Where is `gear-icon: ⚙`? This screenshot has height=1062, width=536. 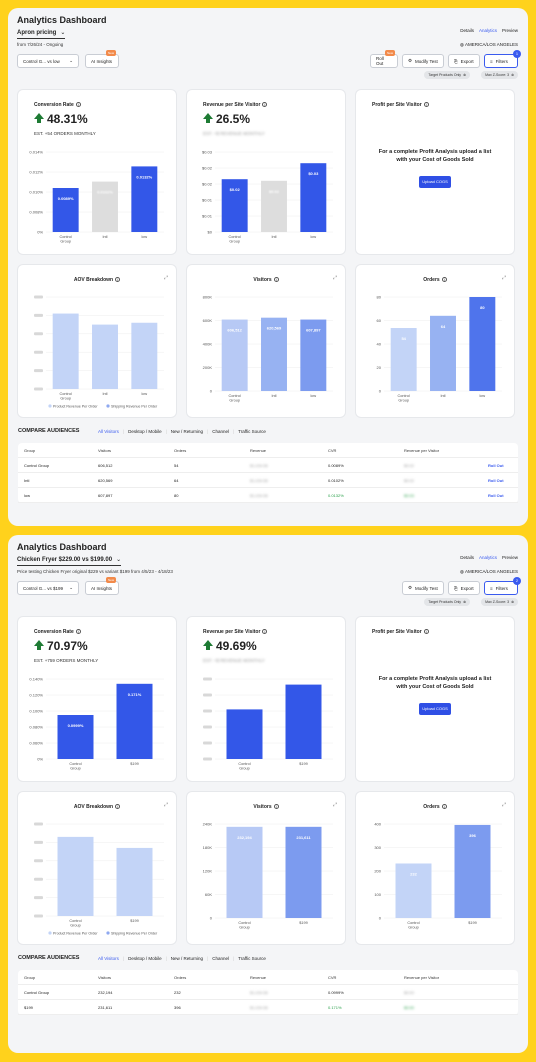
gear-icon: ⚙ is located at coordinates (410, 60).